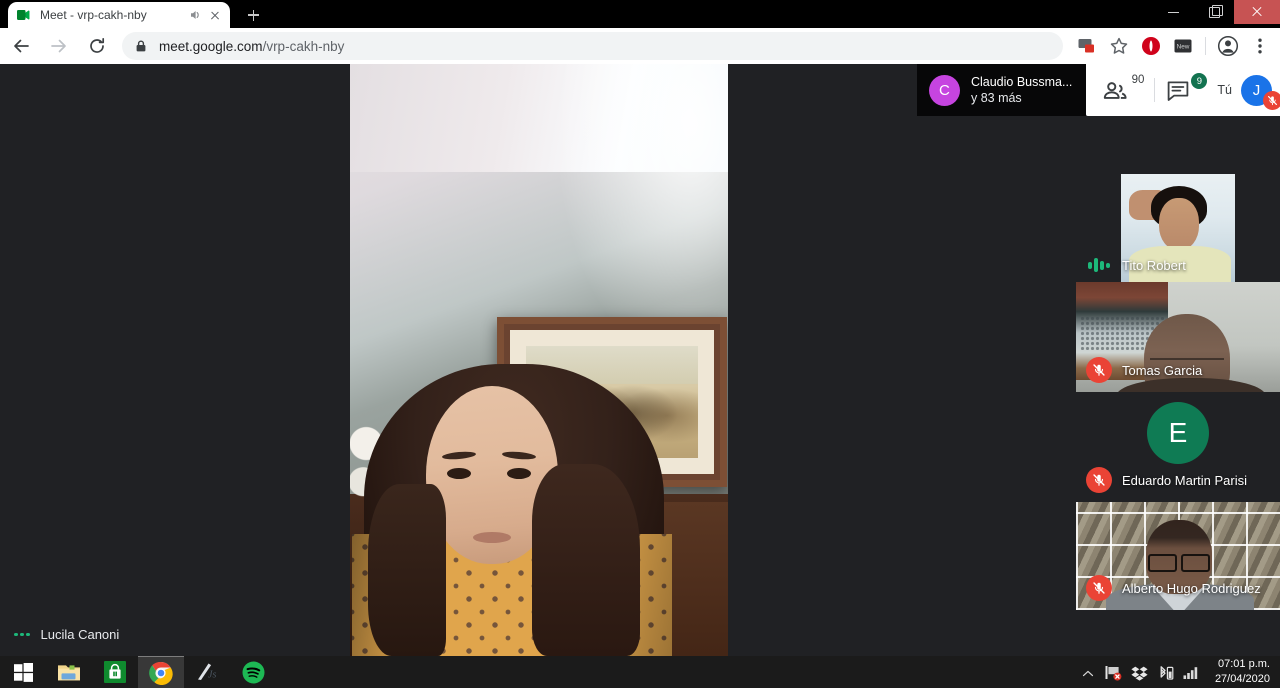 This screenshot has width=1280, height=688. I want to click on dropbox-icon, so click(1139, 672).